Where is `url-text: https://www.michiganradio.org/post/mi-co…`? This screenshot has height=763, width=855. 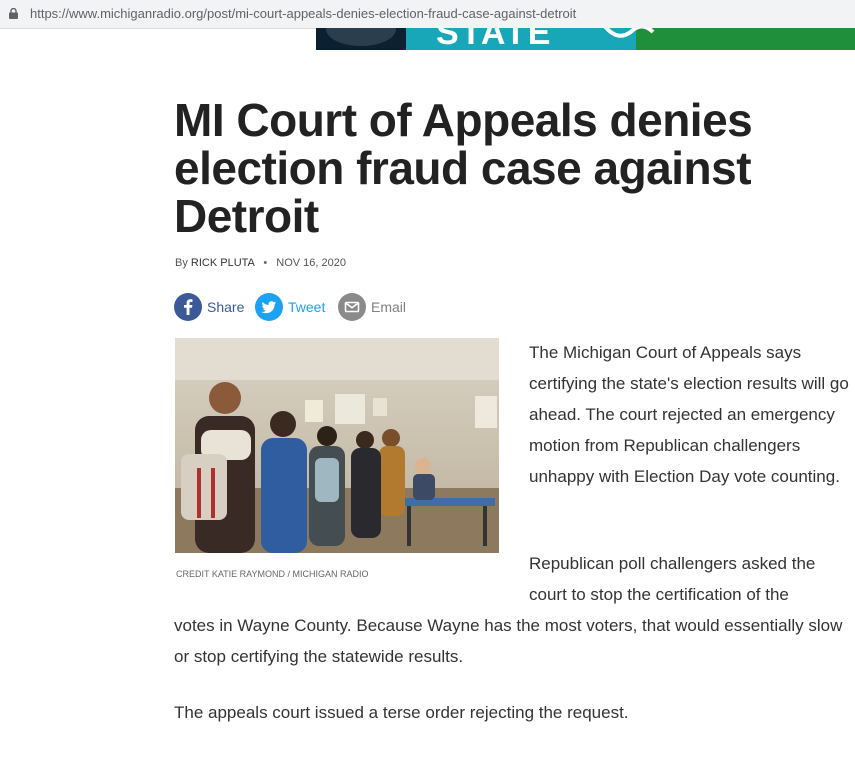 url-text: https://www.michiganradio.org/post/mi-co… is located at coordinates (303, 13).